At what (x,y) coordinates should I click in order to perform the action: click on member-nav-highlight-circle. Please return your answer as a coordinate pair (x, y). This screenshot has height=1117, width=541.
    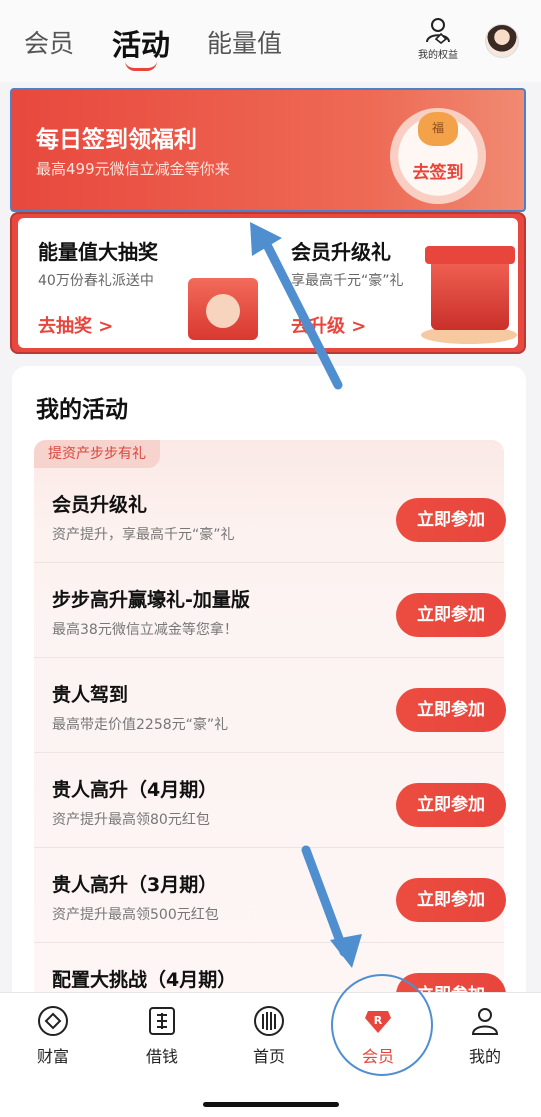
    Looking at the image, I should click on (382, 1025).